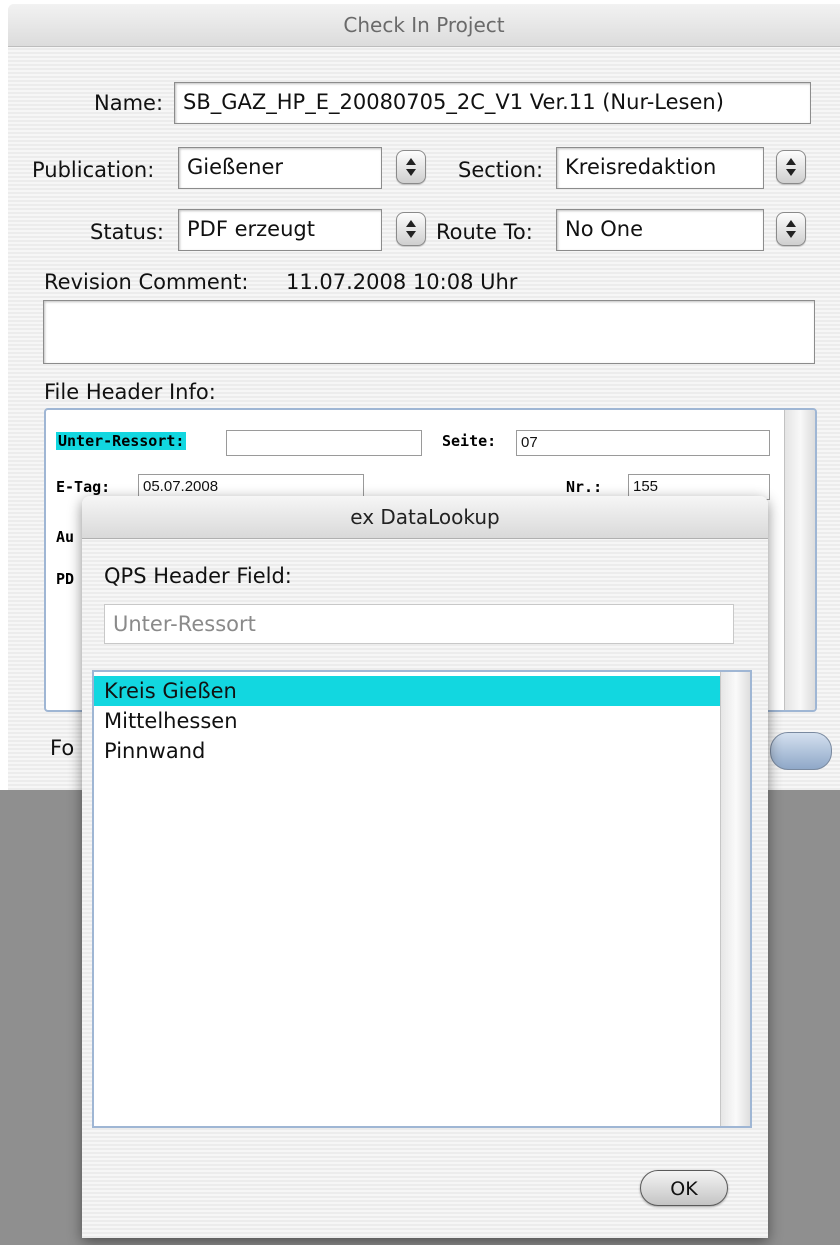 This screenshot has height=1245, width=840. Describe the element at coordinates (429, 332) in the screenshot. I see `revision-comment-input` at that location.